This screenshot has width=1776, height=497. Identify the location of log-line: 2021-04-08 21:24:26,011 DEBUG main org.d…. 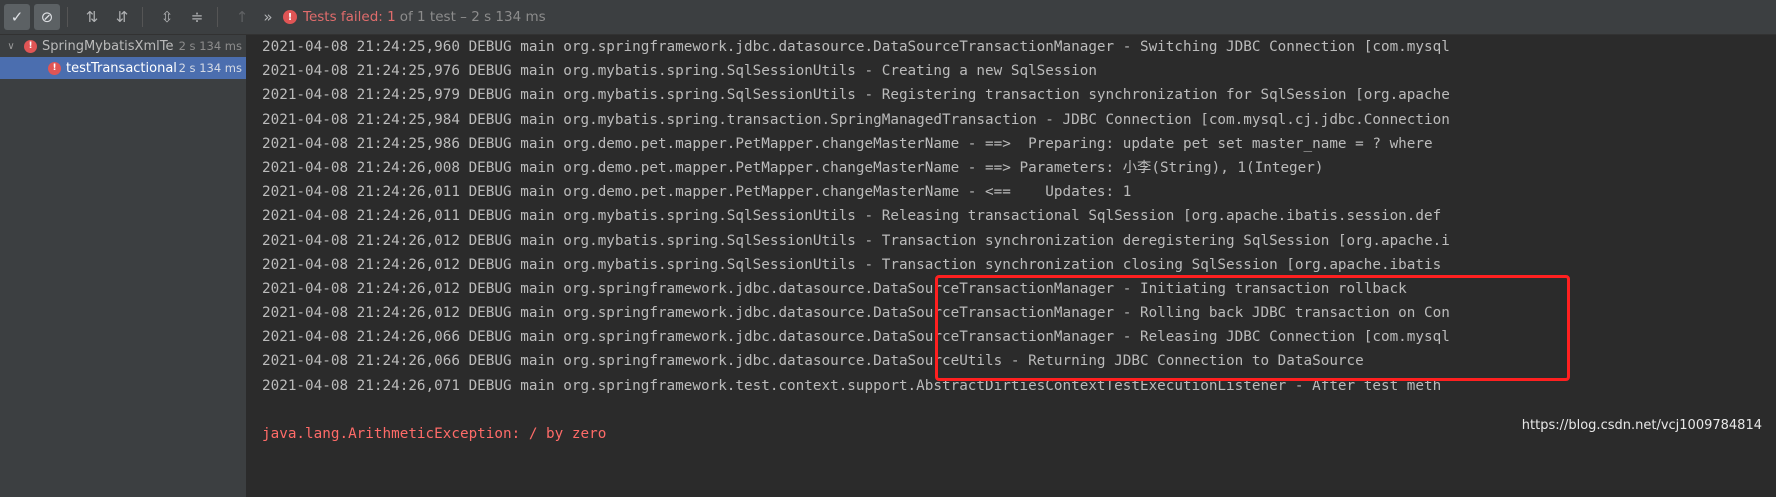
(697, 192).